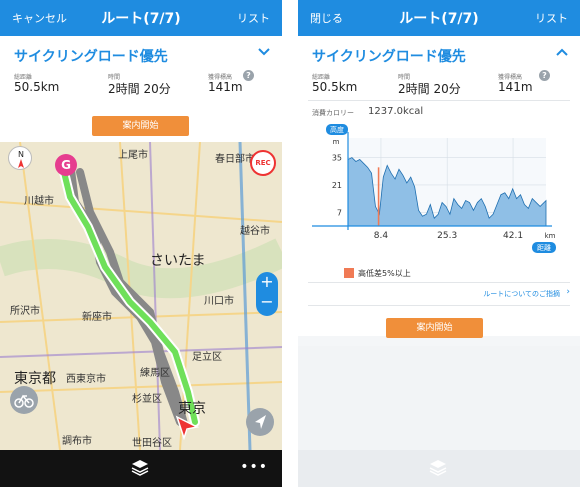 This screenshot has width=580, height=487. Describe the element at coordinates (447, 236) in the screenshot. I see `x-tick-label: 25.3` at that location.